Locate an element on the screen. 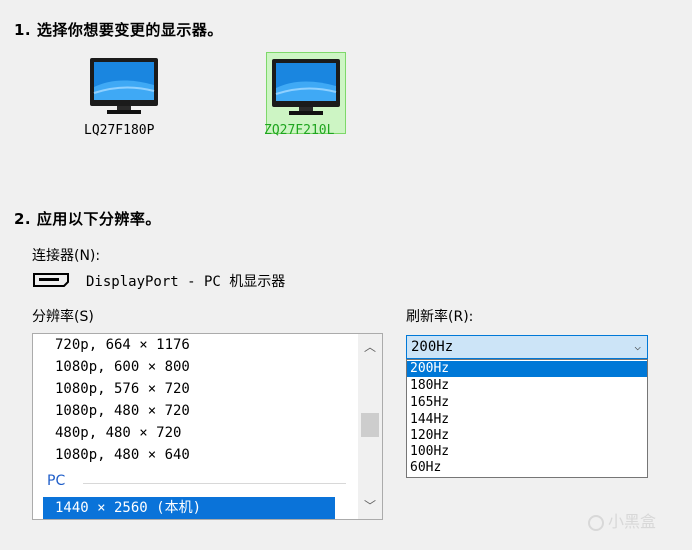 The image size is (692, 550). resolution-scrollbar: ︿ ﹀ is located at coordinates (370, 426).